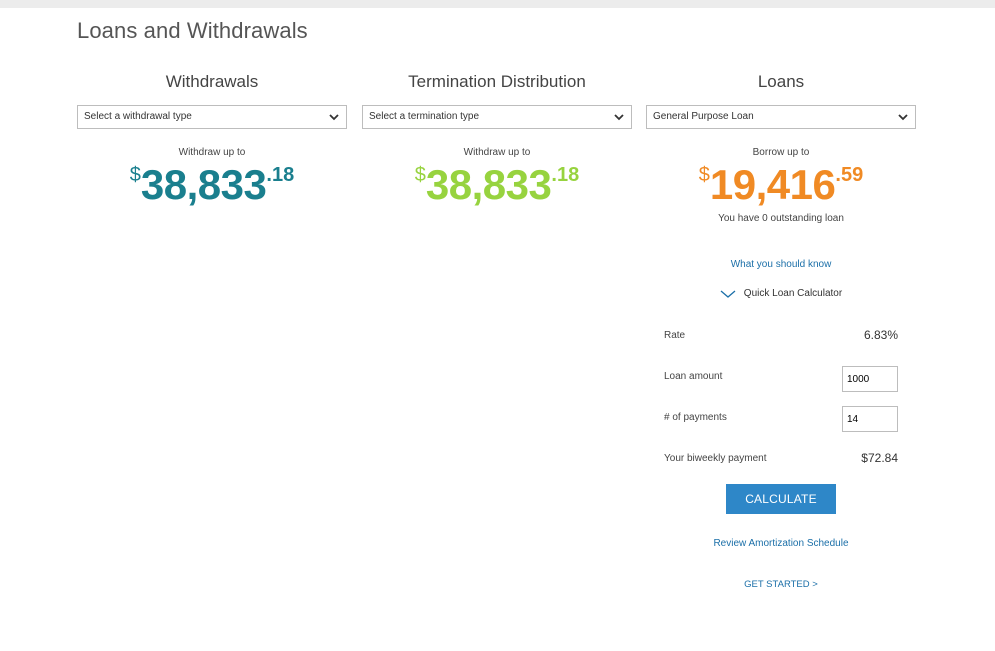 This screenshot has height=651, width=995. What do you see at coordinates (781, 264) in the screenshot?
I see `what-you-should-know-link: What you should know` at bounding box center [781, 264].